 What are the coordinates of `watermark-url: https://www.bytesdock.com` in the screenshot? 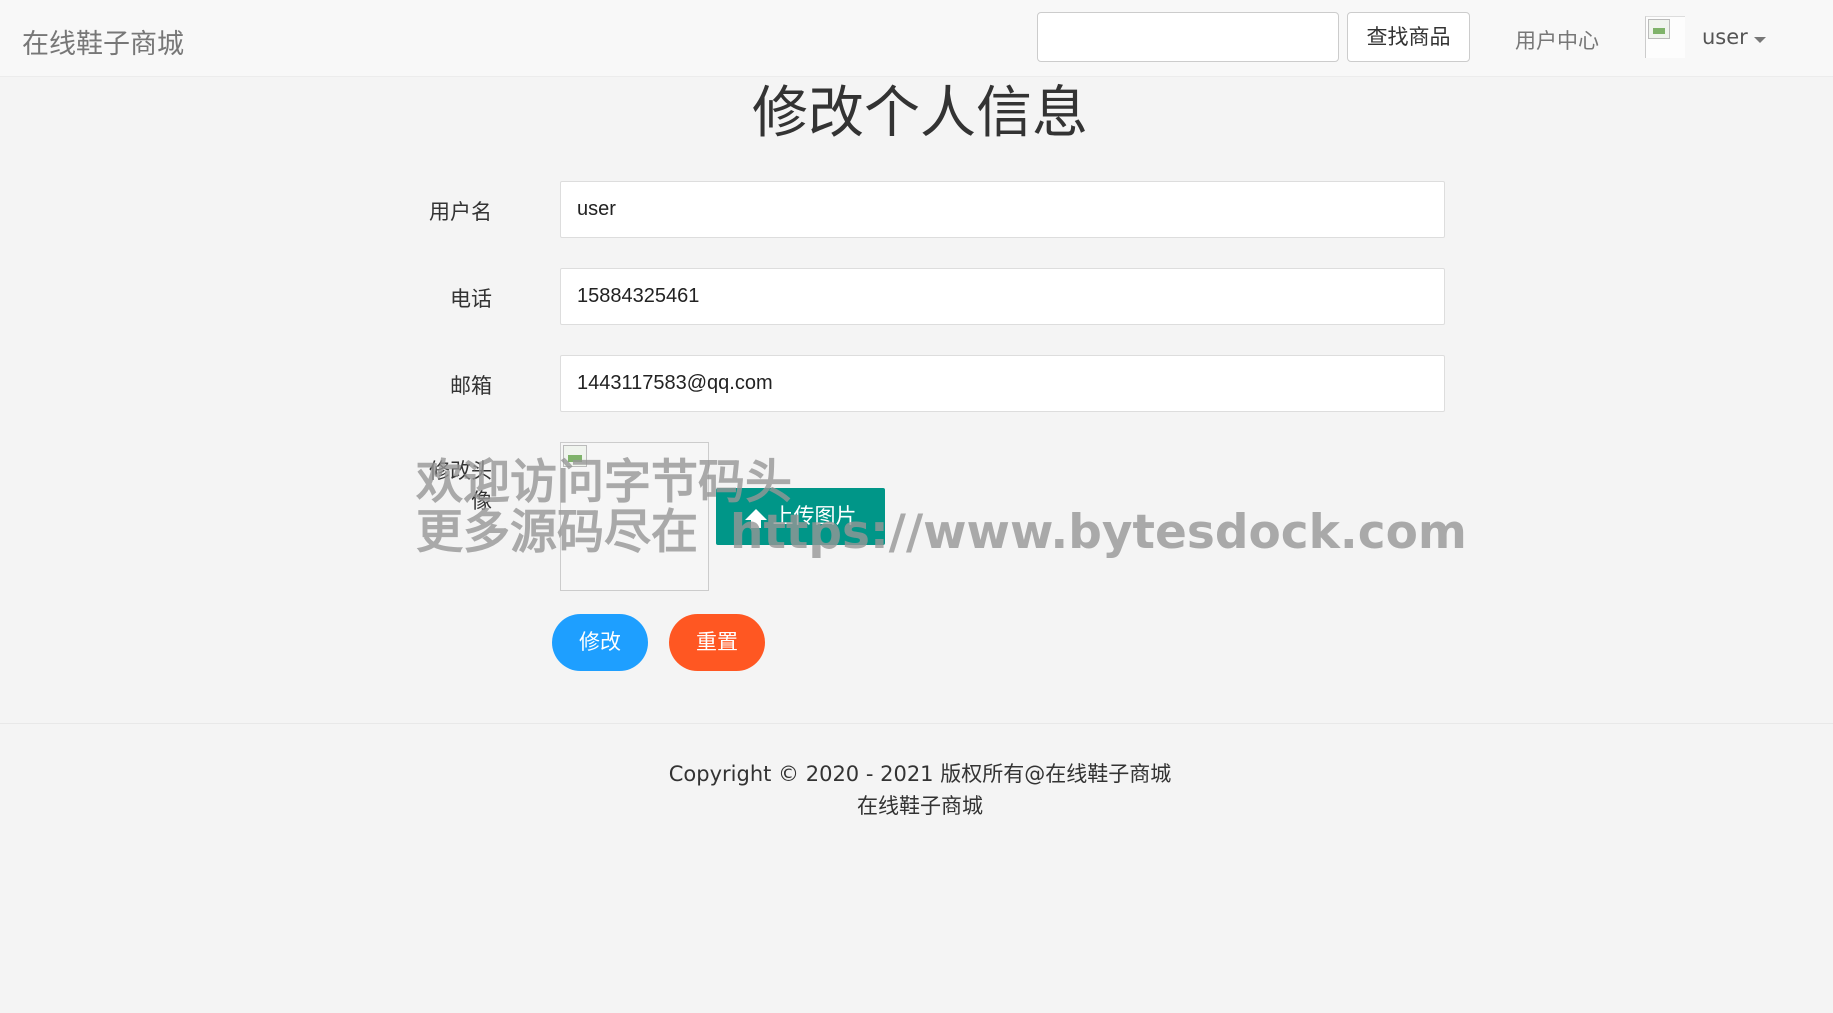 It's located at (1098, 532).